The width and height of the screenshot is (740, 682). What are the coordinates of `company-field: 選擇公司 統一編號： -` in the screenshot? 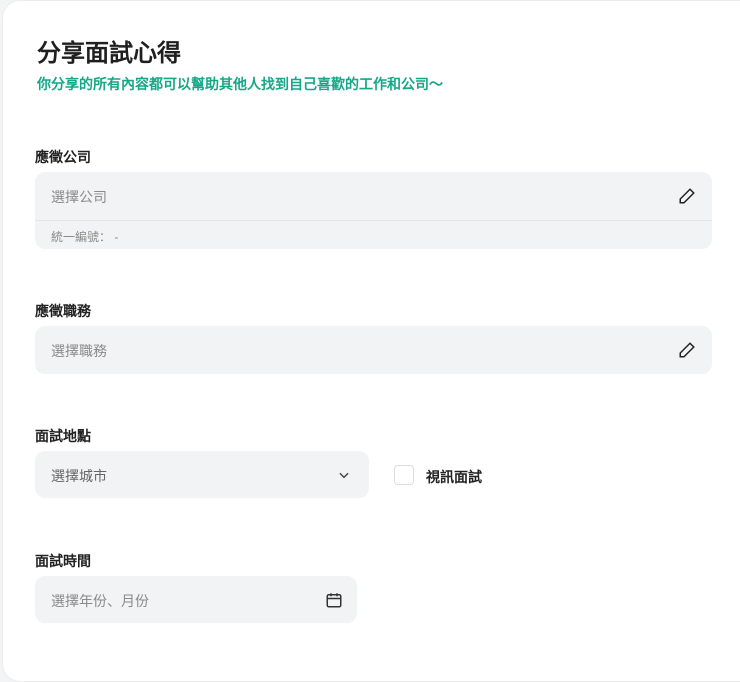 It's located at (373, 210).